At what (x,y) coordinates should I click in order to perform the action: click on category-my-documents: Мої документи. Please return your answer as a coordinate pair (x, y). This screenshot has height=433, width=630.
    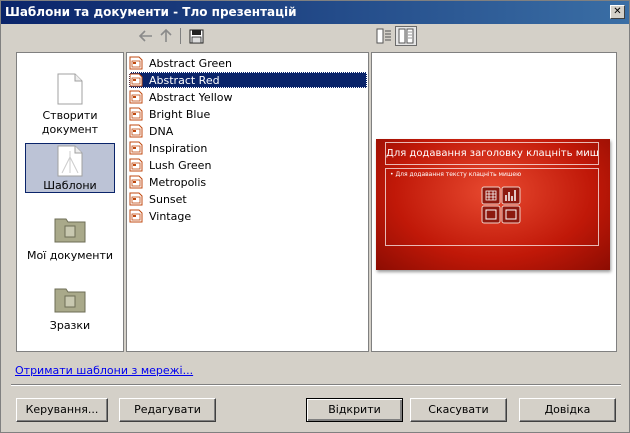
    Looking at the image, I should click on (70, 239).